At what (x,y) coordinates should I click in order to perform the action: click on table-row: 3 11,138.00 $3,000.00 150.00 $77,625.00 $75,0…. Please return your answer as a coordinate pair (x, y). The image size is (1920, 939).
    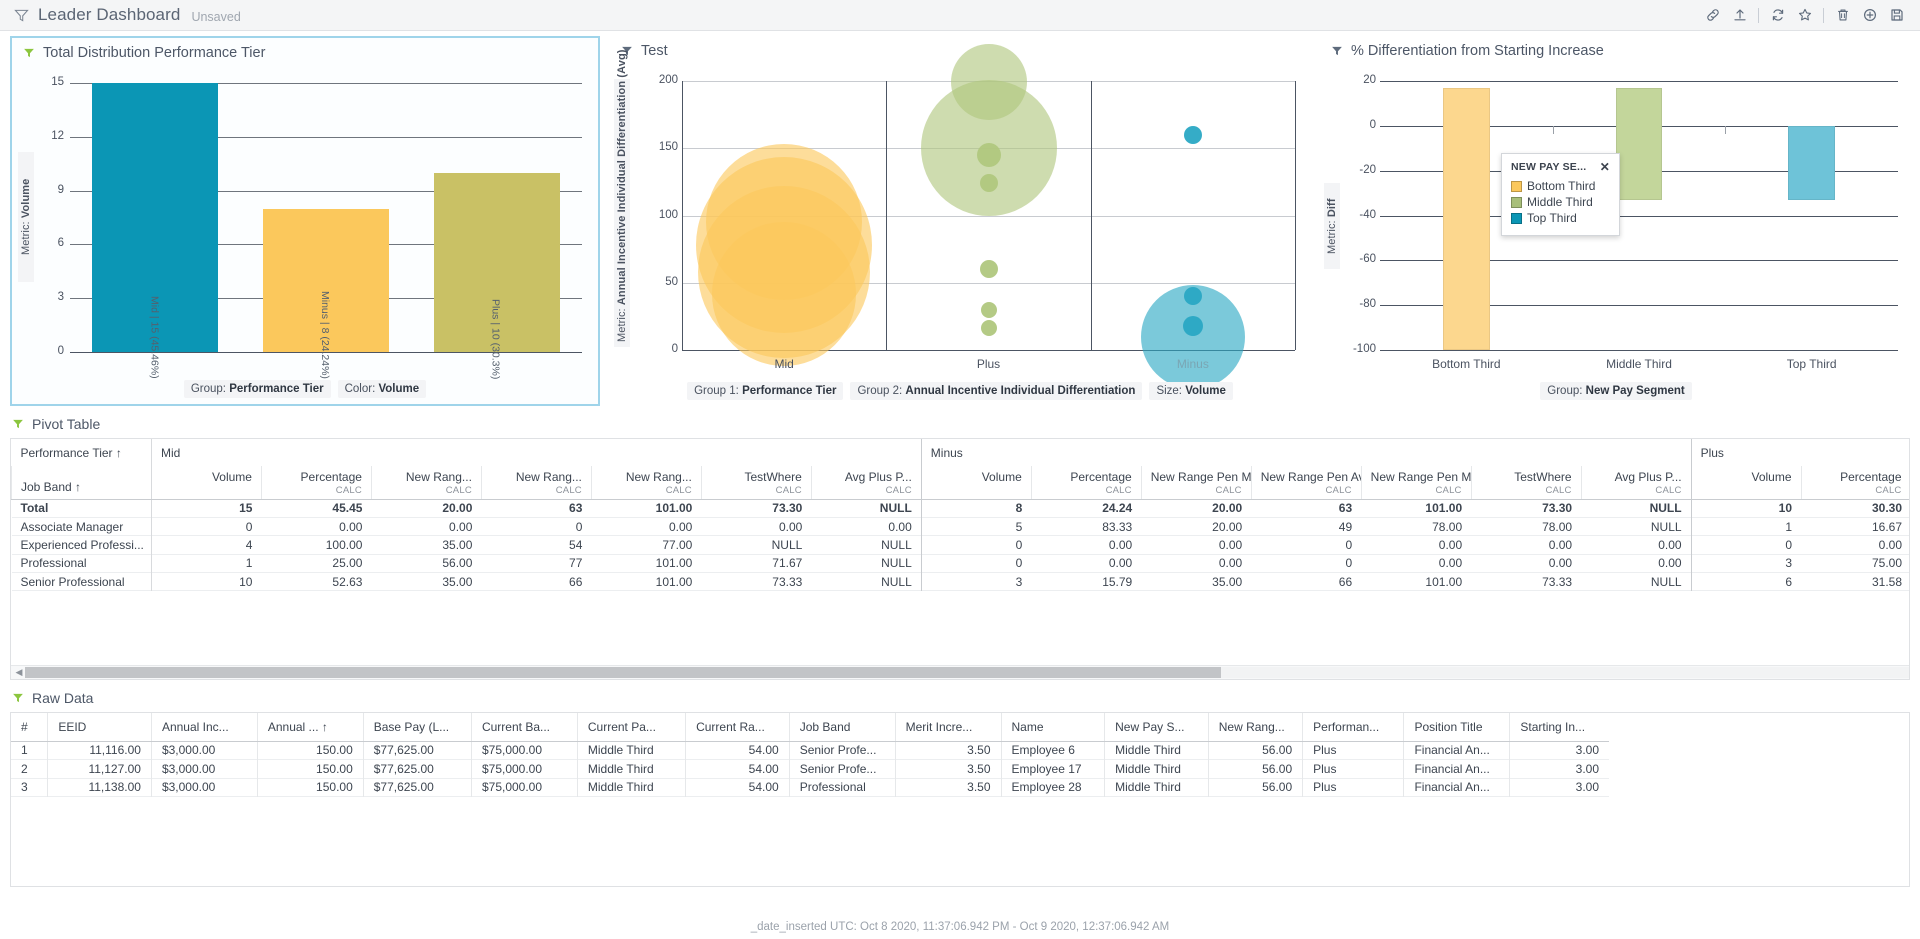
    Looking at the image, I should click on (810, 787).